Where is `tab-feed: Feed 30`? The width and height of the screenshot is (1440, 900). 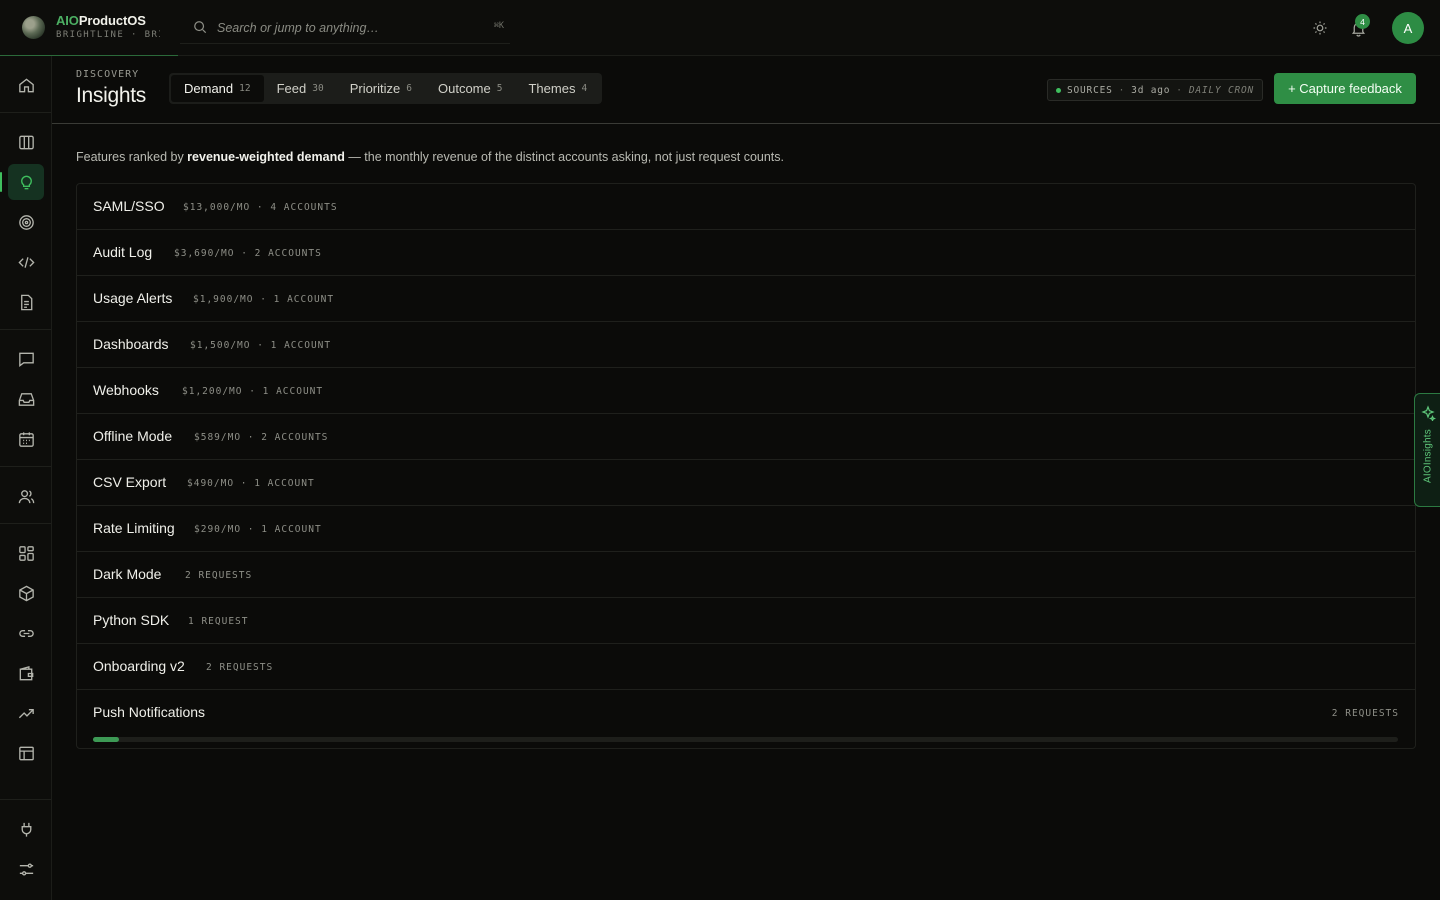 tab-feed: Feed 30 is located at coordinates (300, 88).